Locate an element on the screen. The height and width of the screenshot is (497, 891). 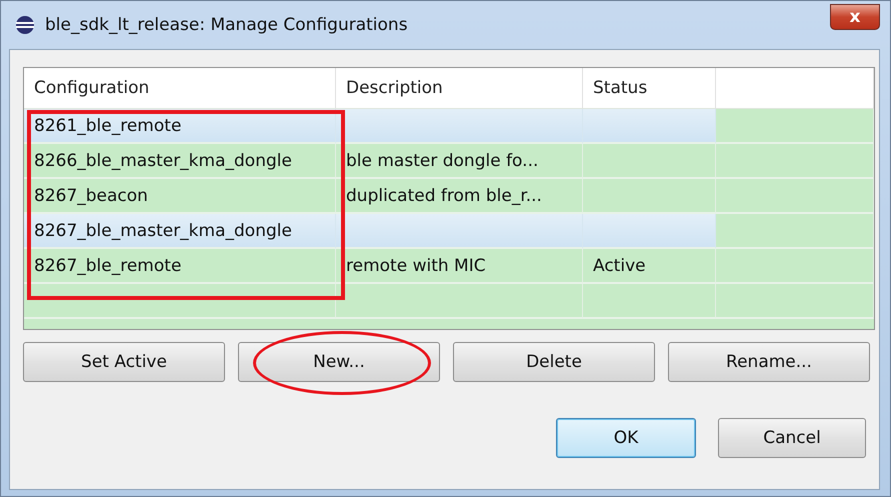
action-button: Delete is located at coordinates (554, 362).